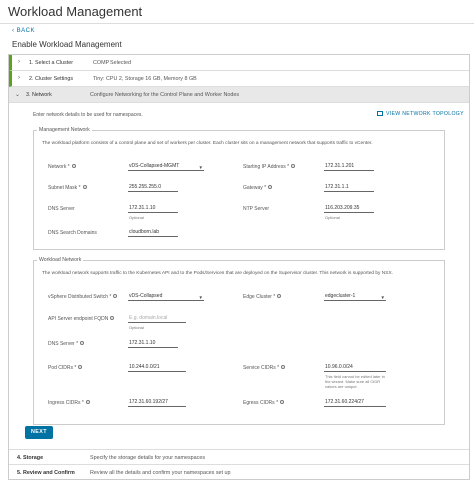 This screenshot has height=484, width=474. What do you see at coordinates (264, 368) in the screenshot?
I see `service-cidrs-label: Service CIDRs *` at bounding box center [264, 368].